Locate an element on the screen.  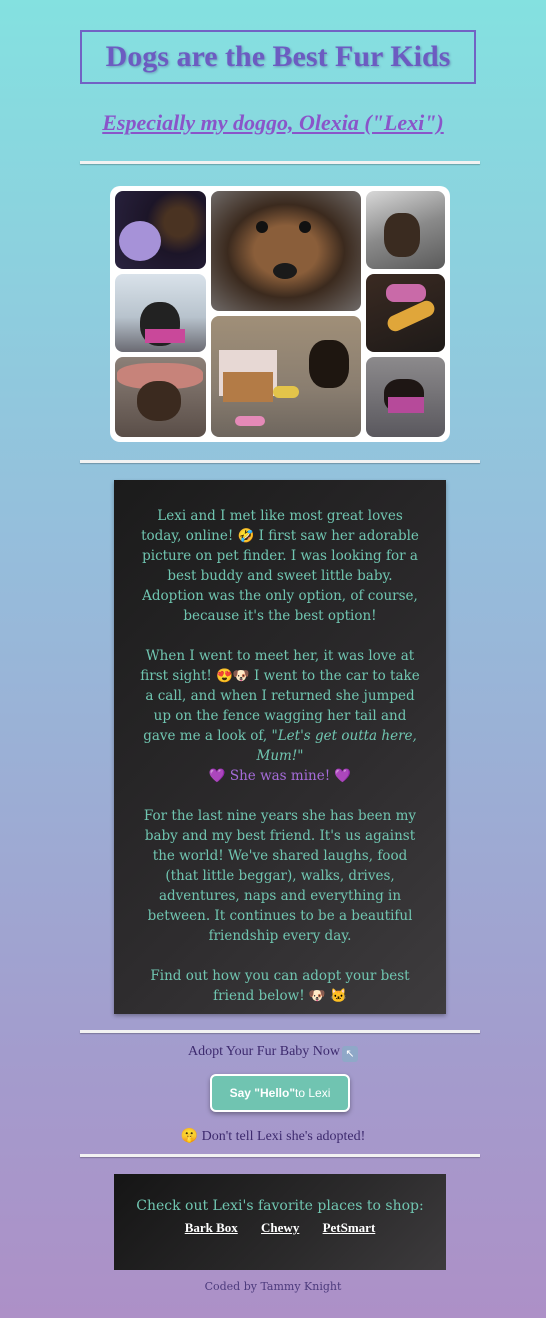
title-box: Dogs are the Best Fur Kids is located at coordinates (278, 57).